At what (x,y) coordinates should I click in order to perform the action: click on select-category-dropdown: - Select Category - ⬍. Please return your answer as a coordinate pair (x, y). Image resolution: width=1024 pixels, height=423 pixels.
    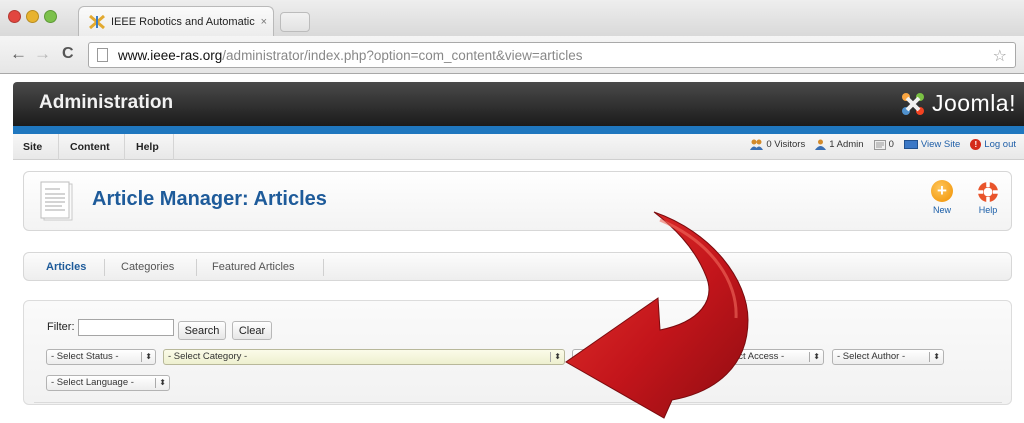
    Looking at the image, I should click on (364, 357).